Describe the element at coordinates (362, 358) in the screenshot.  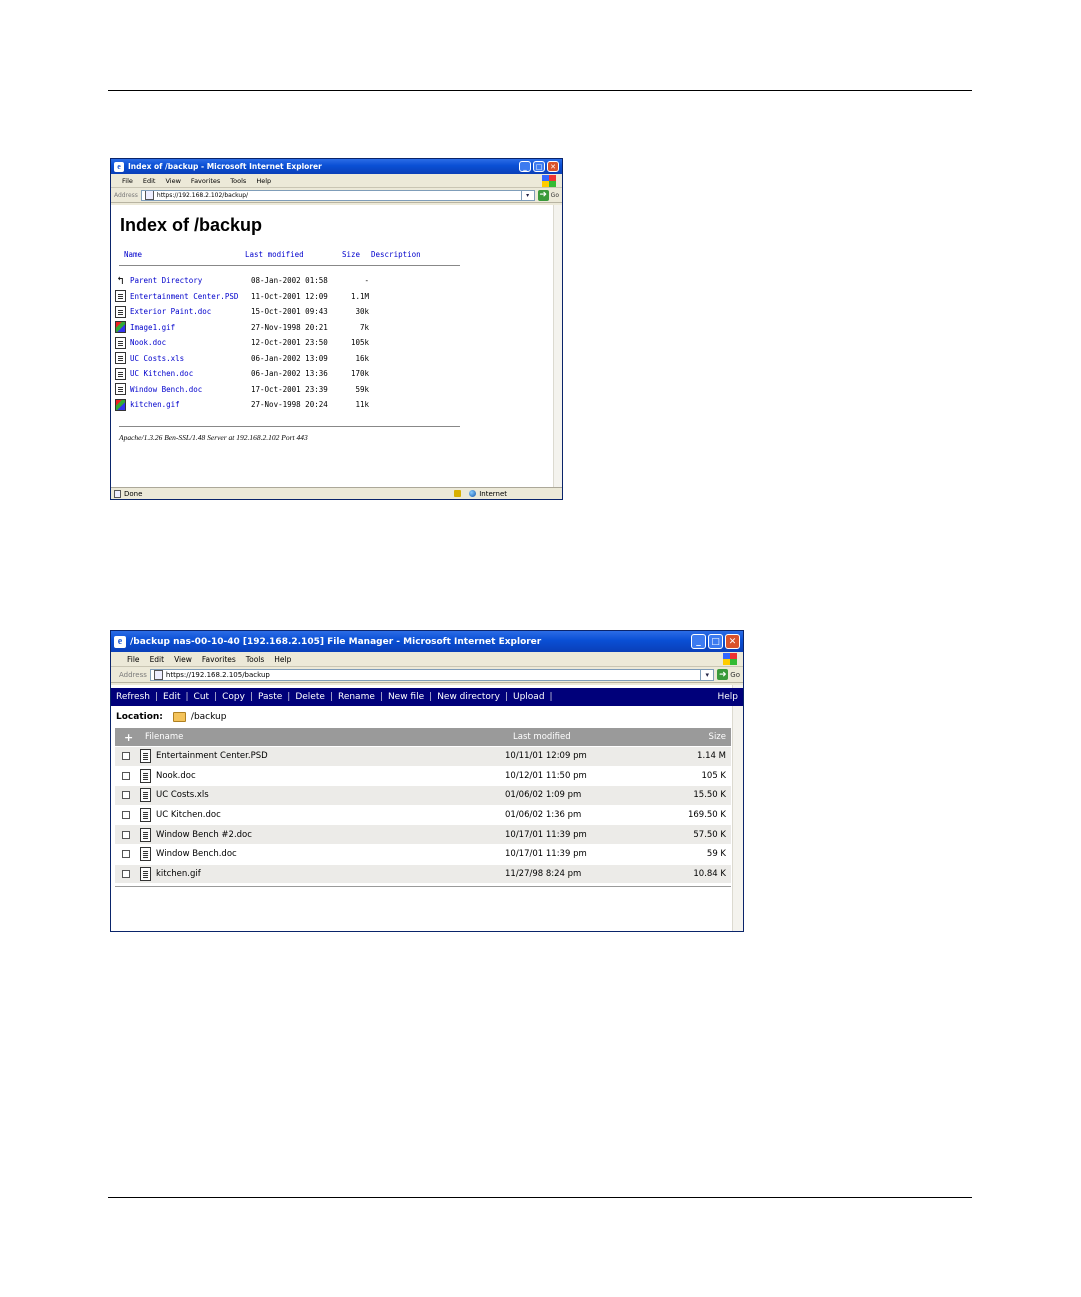
I see `file-size: 16k` at that location.